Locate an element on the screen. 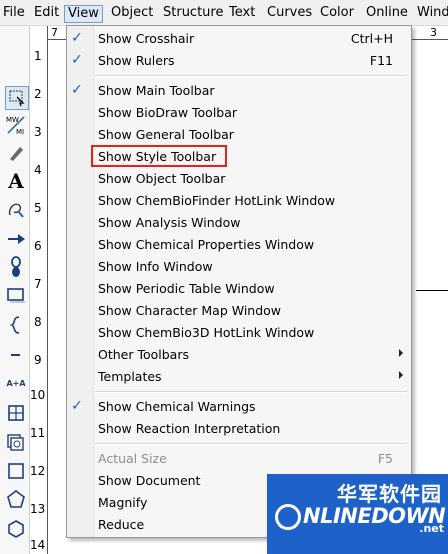 This screenshot has width=448, height=554. menu-item-label: Show Analysis Window is located at coordinates (169, 222).